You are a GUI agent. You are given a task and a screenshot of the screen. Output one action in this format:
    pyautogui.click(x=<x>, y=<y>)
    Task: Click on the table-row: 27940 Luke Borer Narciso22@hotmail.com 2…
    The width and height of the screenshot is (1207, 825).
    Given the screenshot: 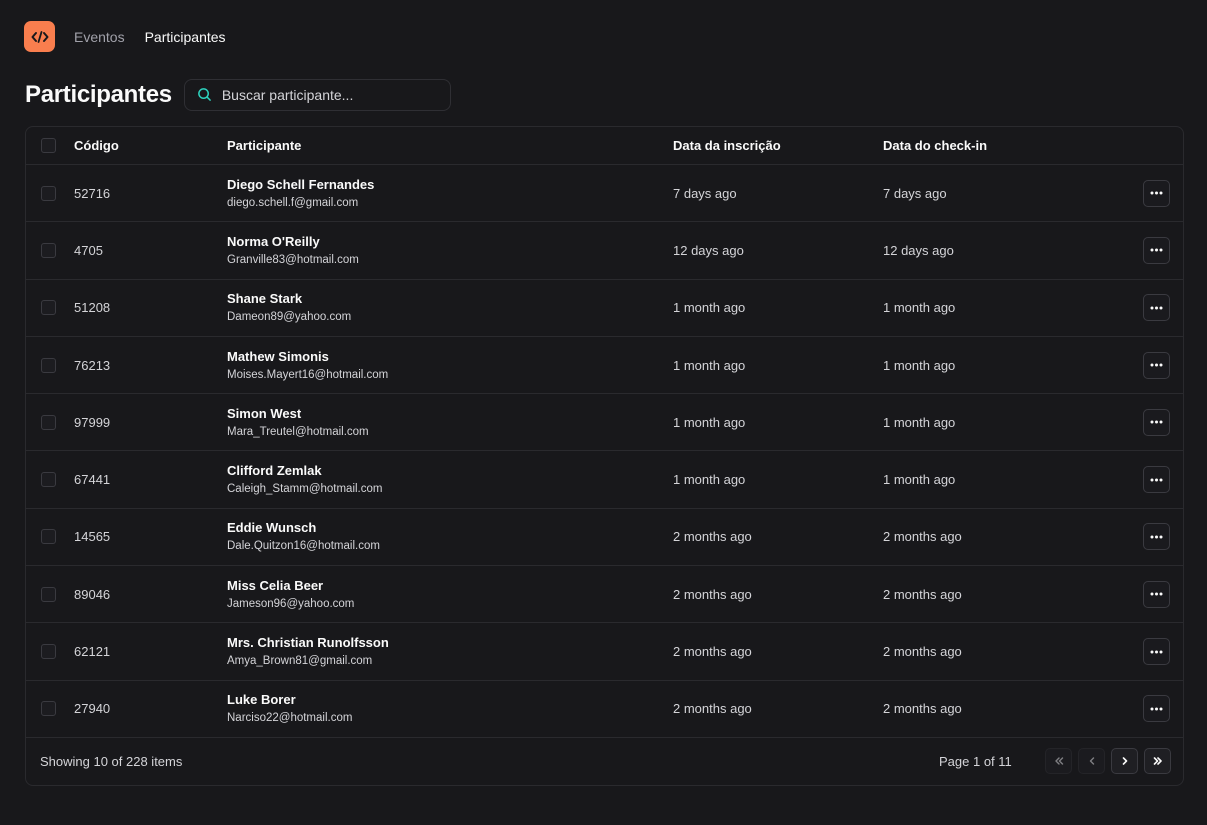 What is the action you would take?
    pyautogui.click(x=604, y=709)
    